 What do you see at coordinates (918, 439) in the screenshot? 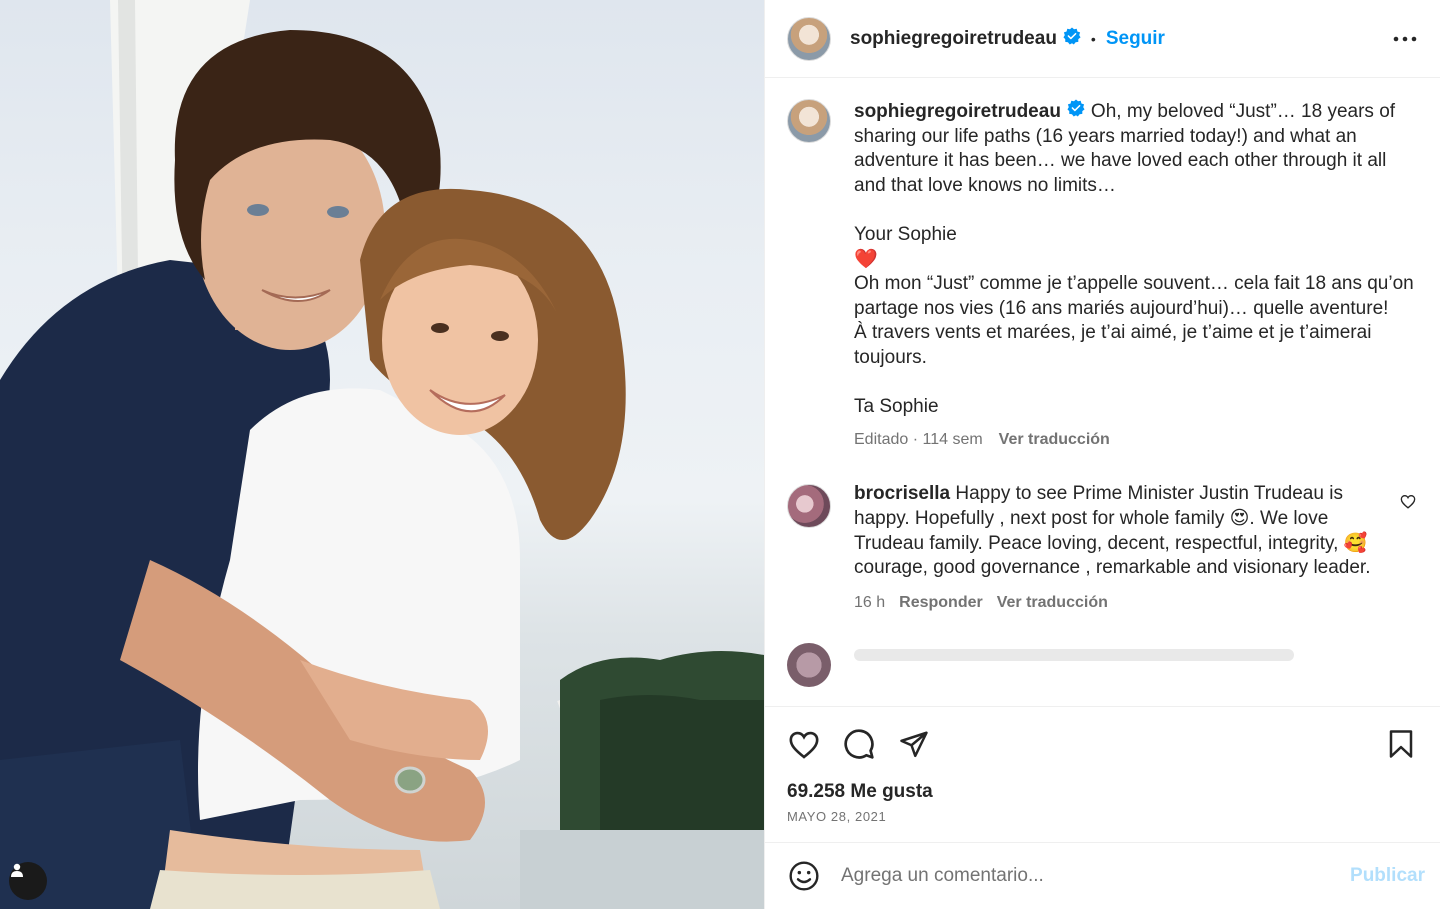
I see `caption-edited-time: Editado · 114 sem` at bounding box center [918, 439].